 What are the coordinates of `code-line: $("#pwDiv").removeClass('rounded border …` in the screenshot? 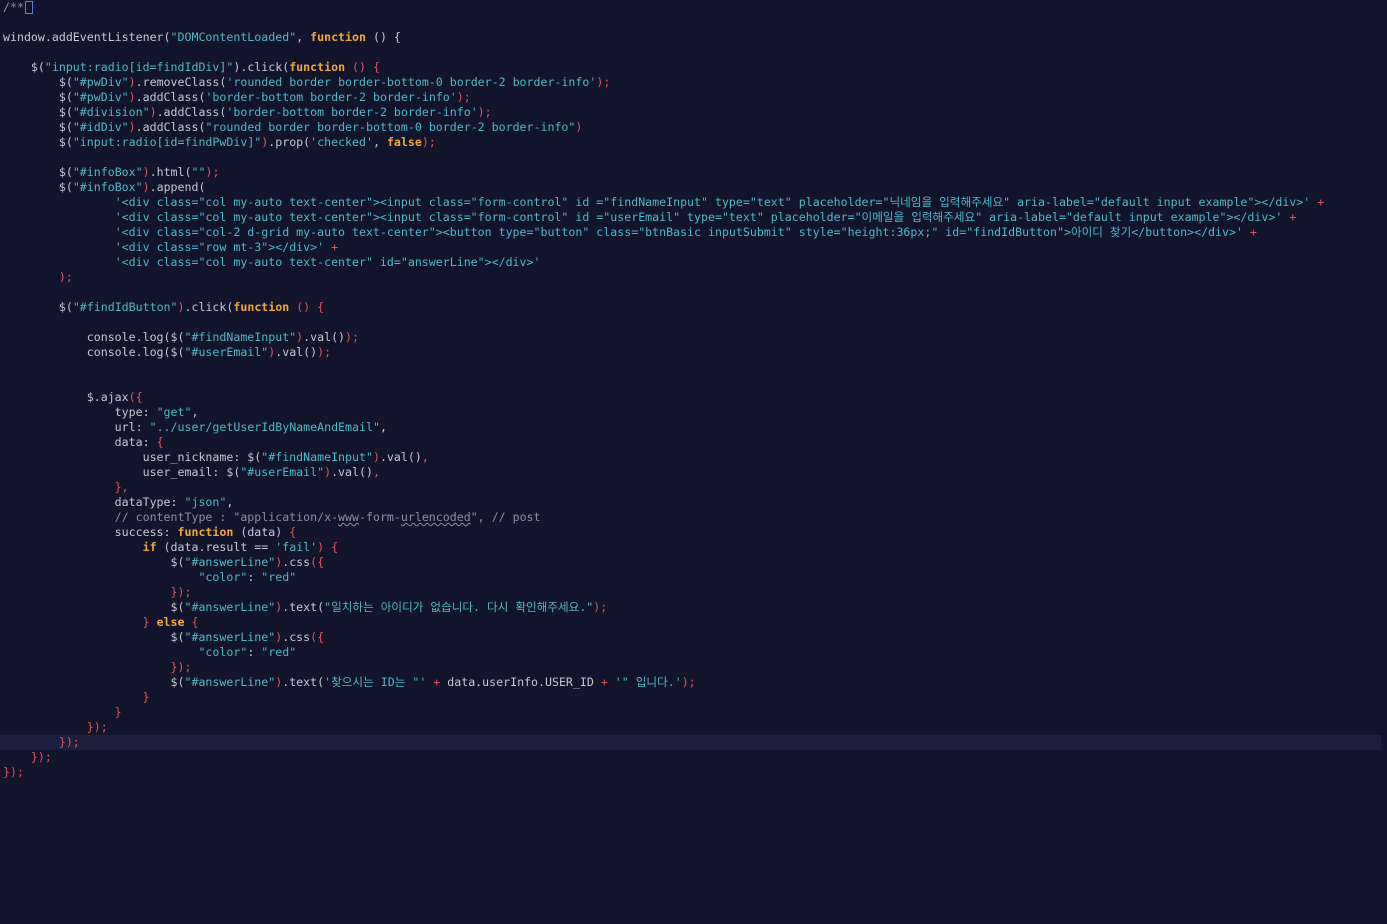 It's located at (693, 82).